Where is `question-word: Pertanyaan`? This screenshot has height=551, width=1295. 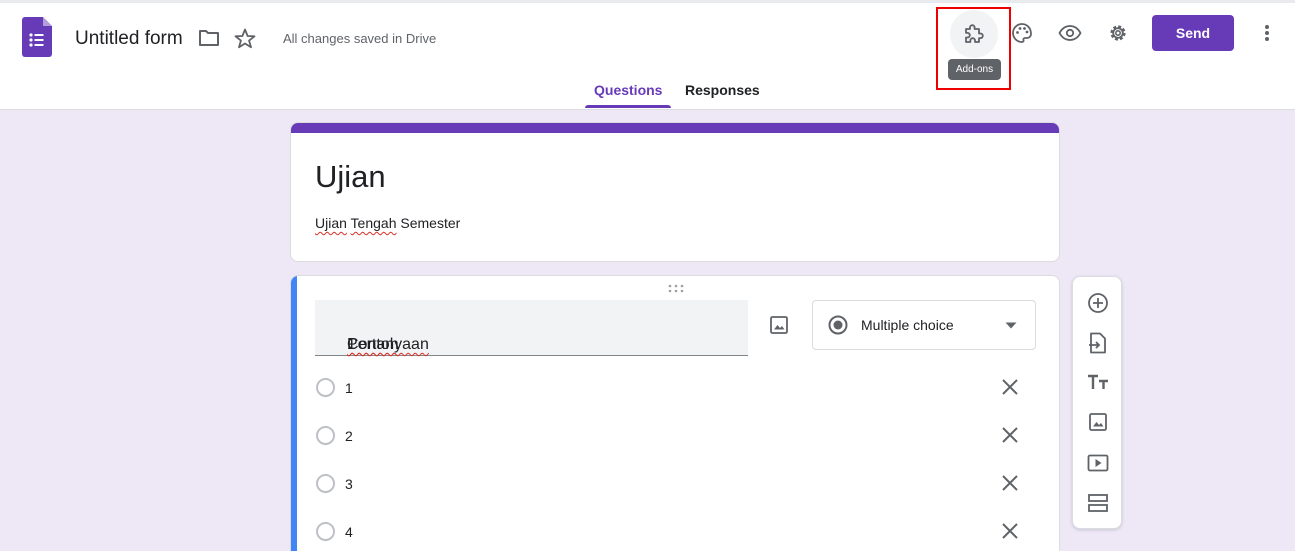 question-word: Pertanyaan is located at coordinates (388, 344).